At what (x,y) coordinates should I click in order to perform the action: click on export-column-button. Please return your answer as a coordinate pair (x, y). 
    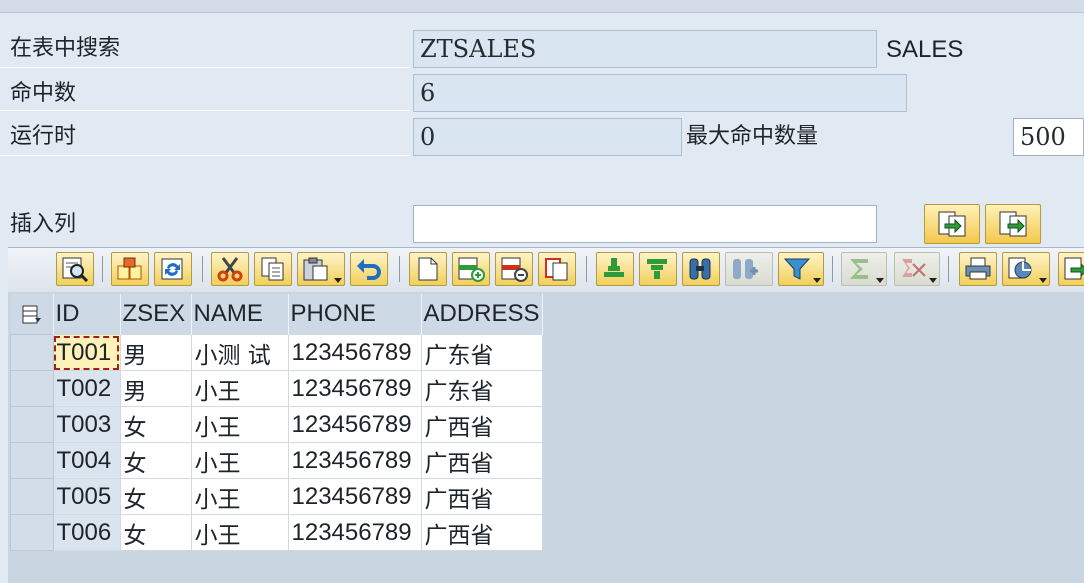
    Looking at the image, I should click on (1013, 224).